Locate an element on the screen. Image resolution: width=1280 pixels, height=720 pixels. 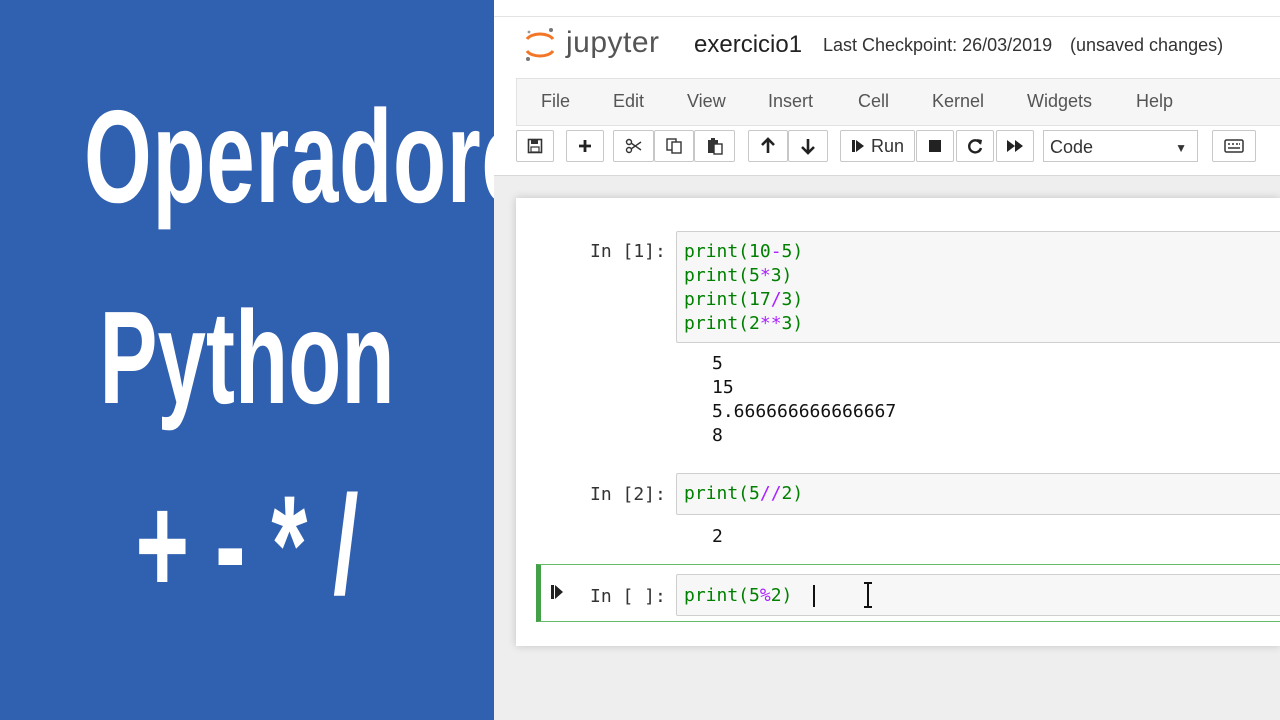
move-up-button is located at coordinates (768, 146).